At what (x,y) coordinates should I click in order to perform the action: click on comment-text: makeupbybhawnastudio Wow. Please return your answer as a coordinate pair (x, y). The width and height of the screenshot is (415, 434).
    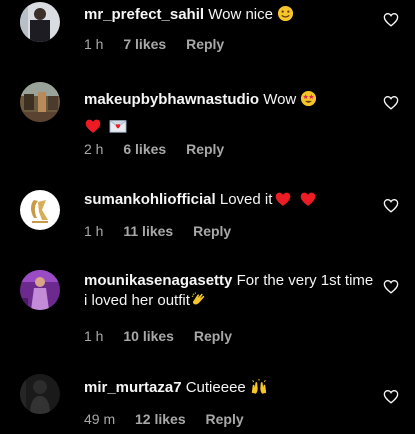
    Looking at the image, I should click on (229, 115).